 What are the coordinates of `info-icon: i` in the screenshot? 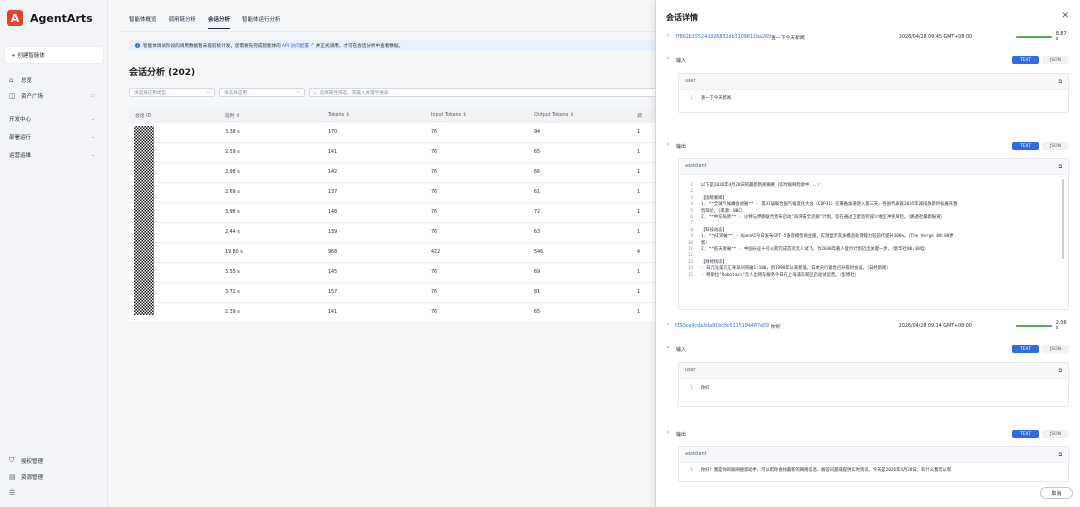 It's located at (137, 45).